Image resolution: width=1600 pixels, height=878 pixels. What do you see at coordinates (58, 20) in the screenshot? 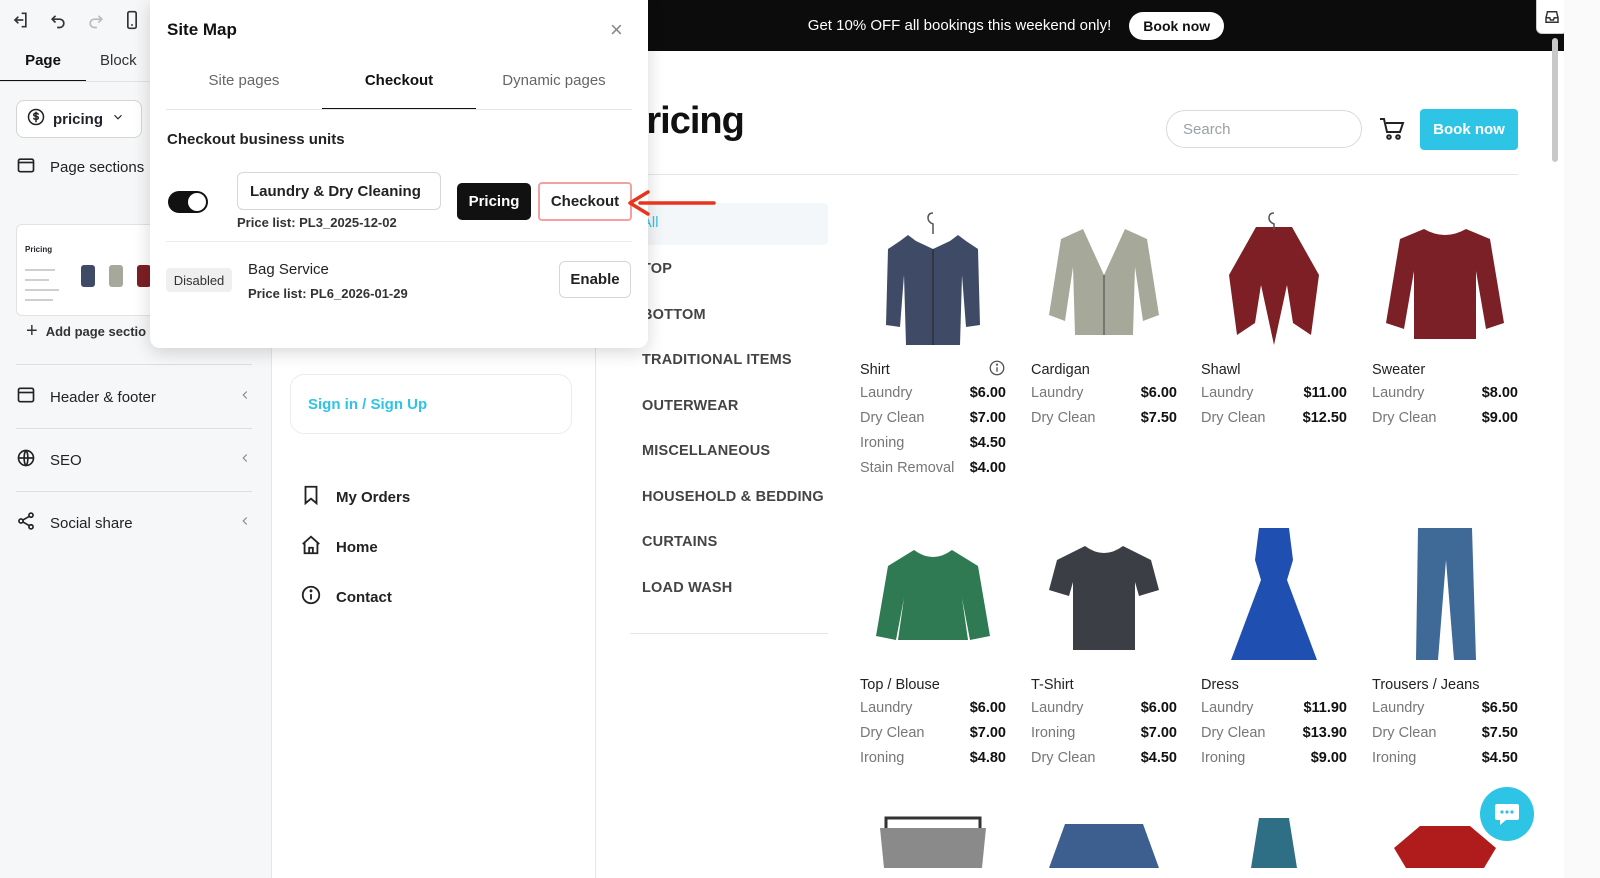
I see `undo-icon` at bounding box center [58, 20].